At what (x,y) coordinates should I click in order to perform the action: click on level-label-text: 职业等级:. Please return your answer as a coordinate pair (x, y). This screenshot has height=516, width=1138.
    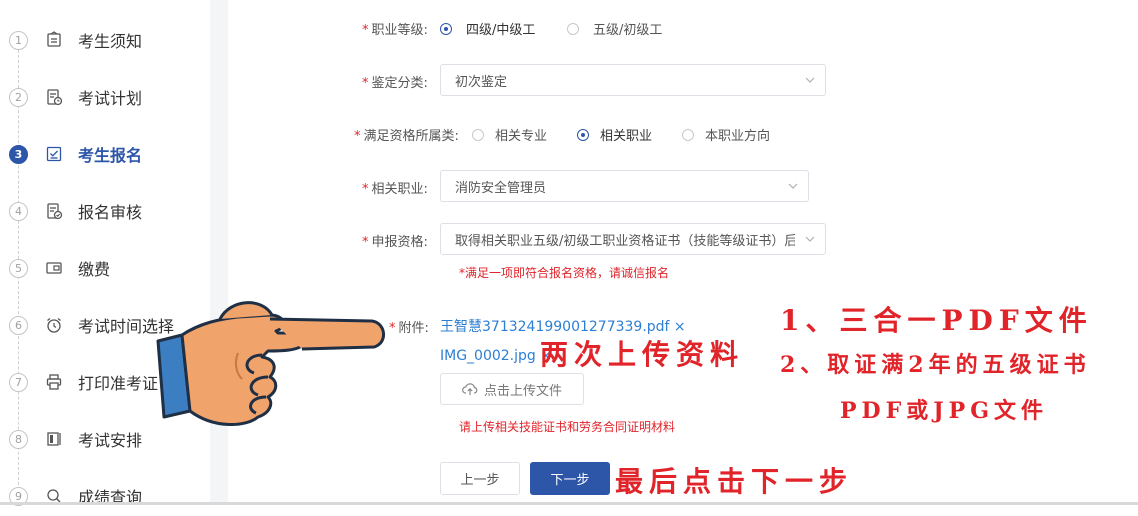
    Looking at the image, I should click on (399, 30).